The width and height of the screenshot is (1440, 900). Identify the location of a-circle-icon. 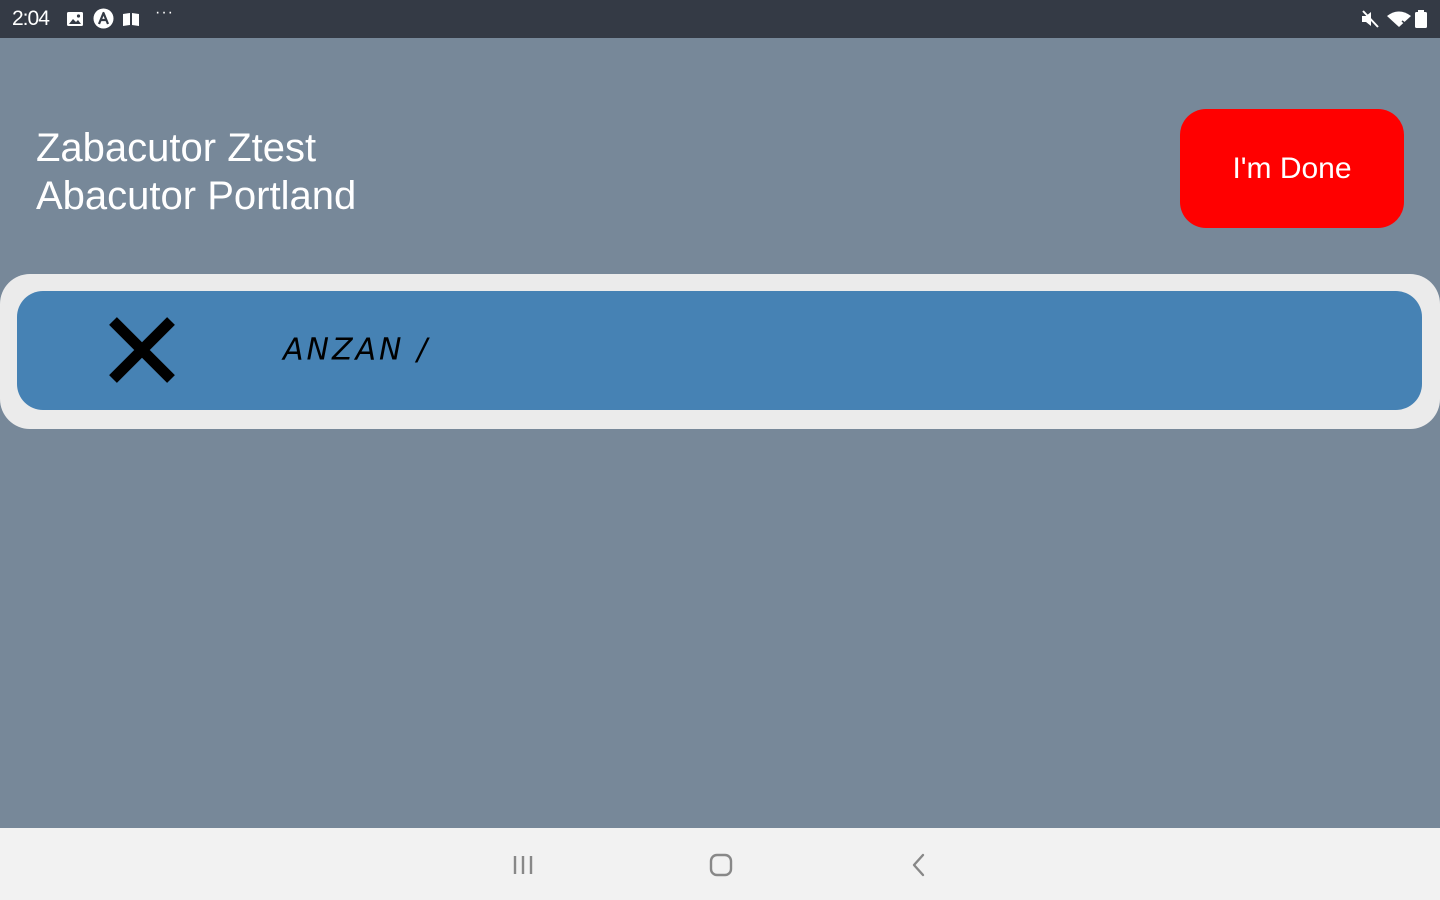
(103, 18).